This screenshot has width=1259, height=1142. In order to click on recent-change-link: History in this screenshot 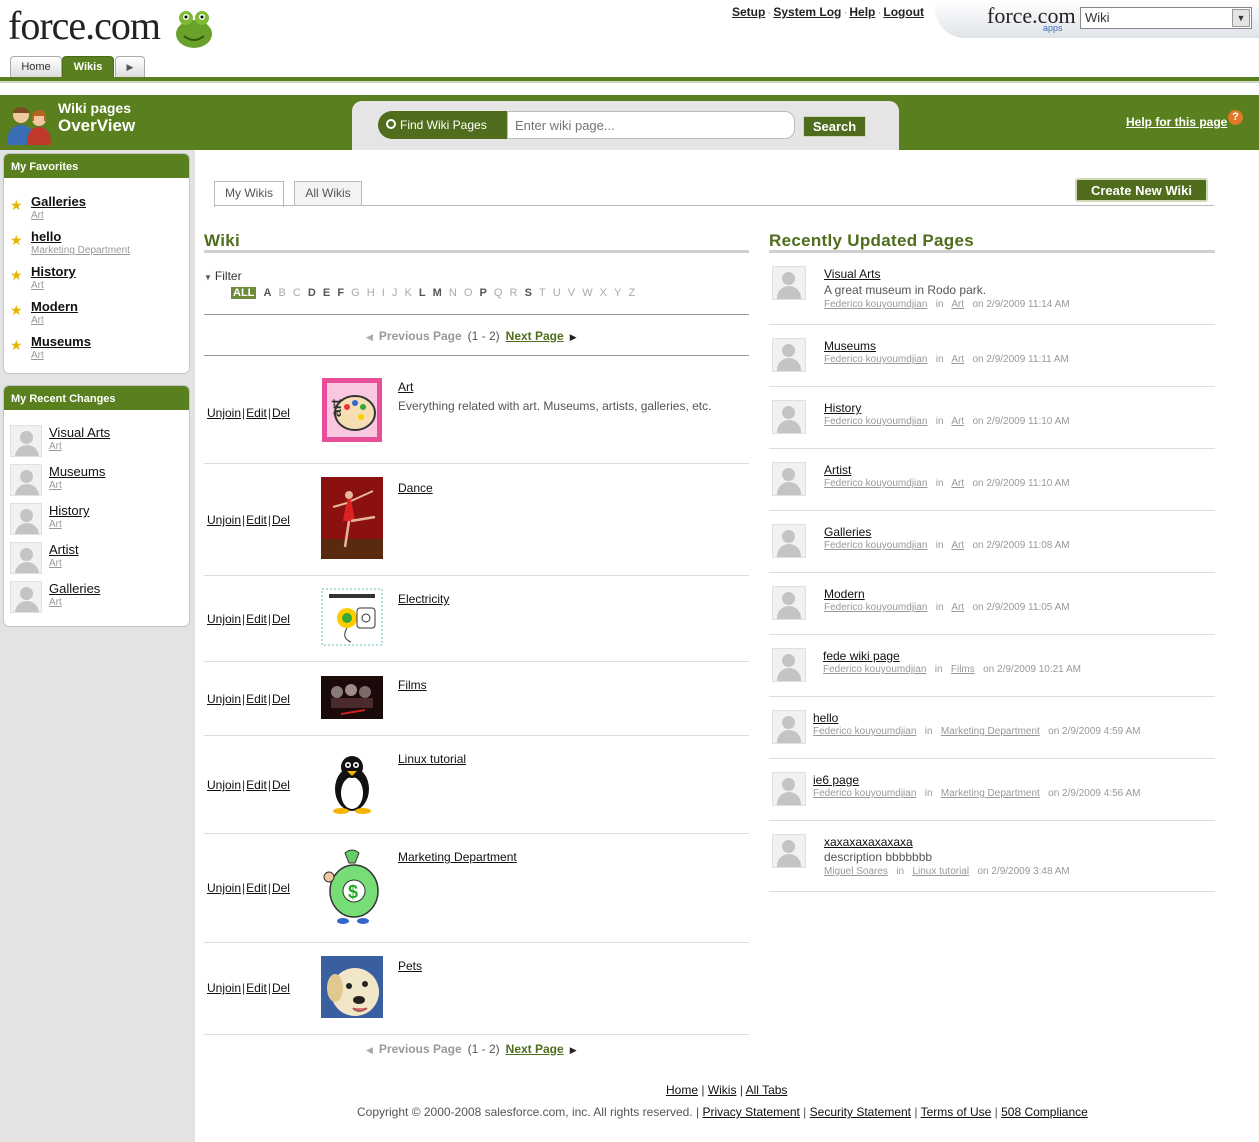, I will do `click(69, 510)`.